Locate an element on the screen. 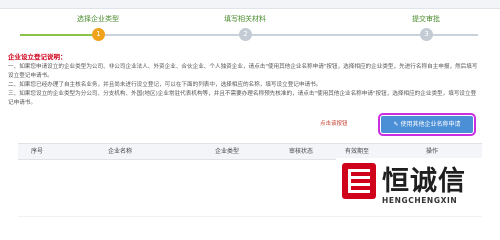  step-1-indicator: 1 is located at coordinates (98, 34).